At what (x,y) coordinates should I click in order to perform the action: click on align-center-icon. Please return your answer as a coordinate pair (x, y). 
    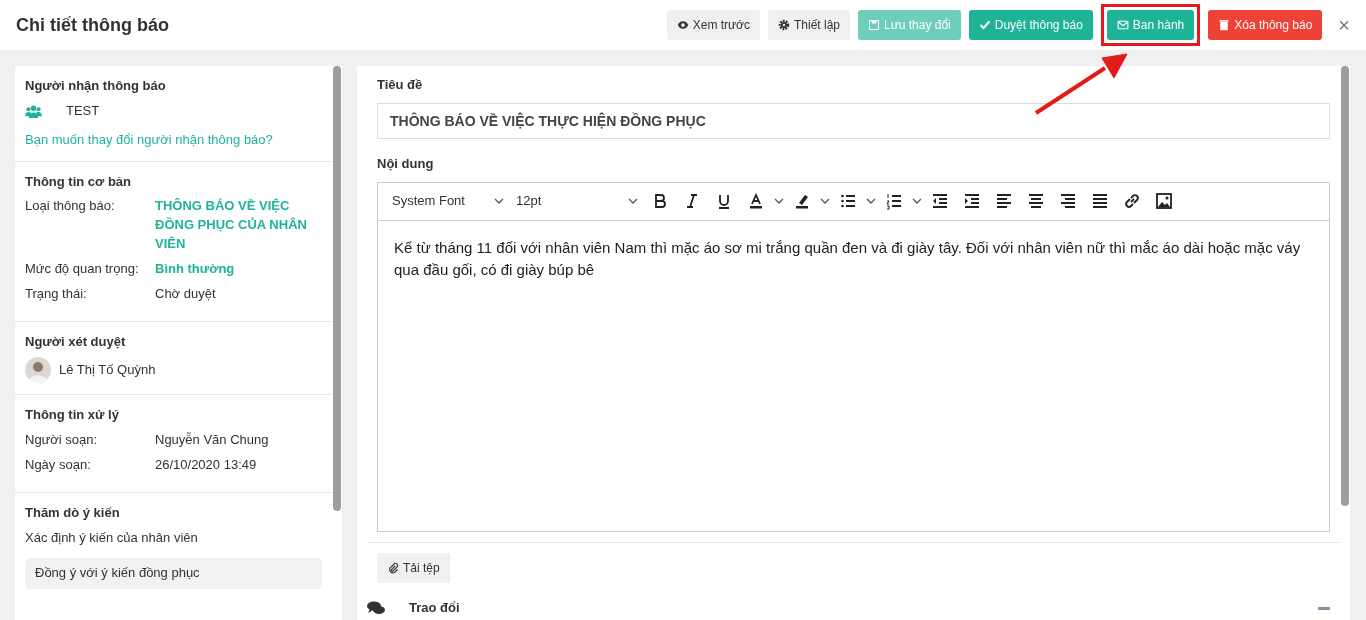
    Looking at the image, I should click on (1036, 201).